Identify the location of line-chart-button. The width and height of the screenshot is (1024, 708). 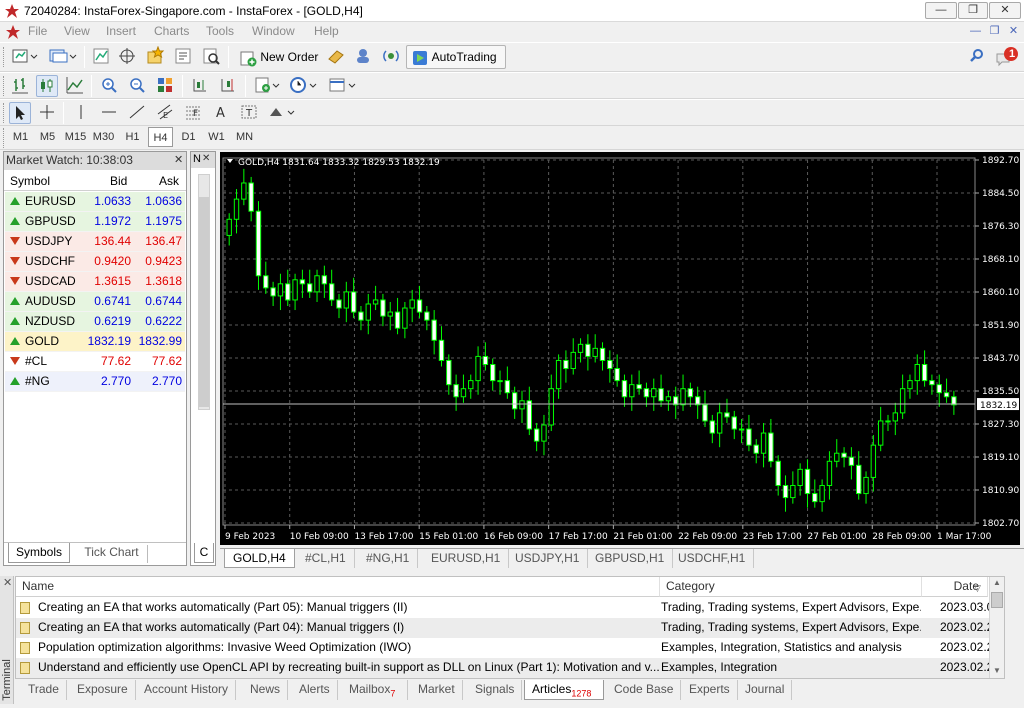
(75, 86).